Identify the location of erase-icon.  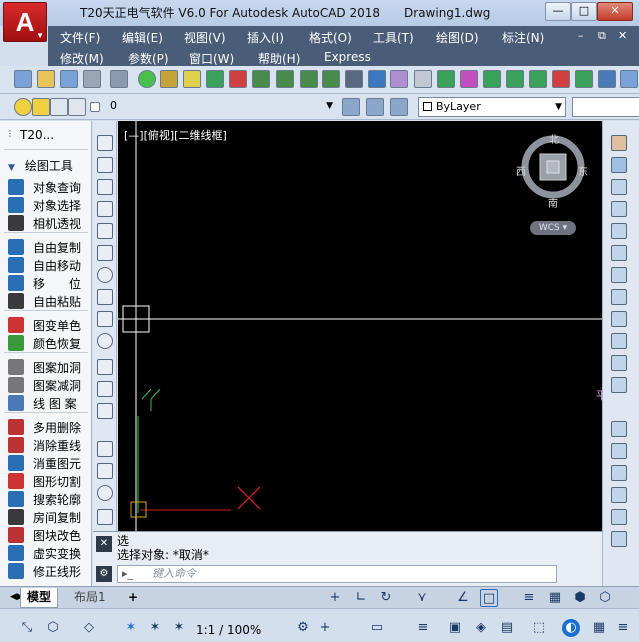
(619, 143).